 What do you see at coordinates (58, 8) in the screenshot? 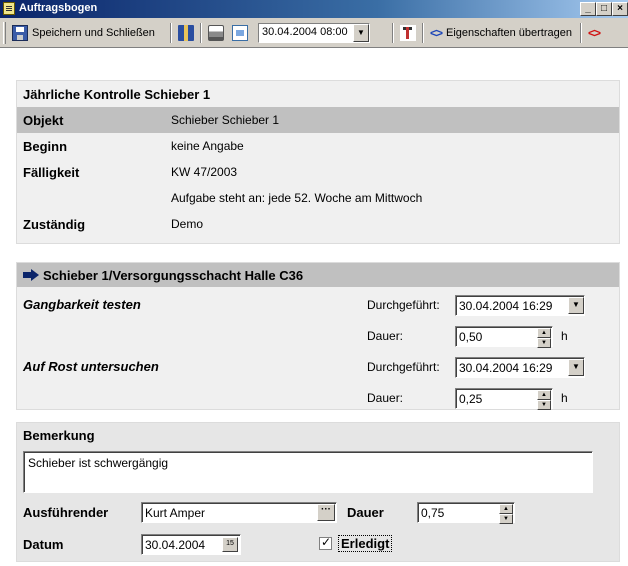
I see `window-title: Auftragsbogen` at bounding box center [58, 8].